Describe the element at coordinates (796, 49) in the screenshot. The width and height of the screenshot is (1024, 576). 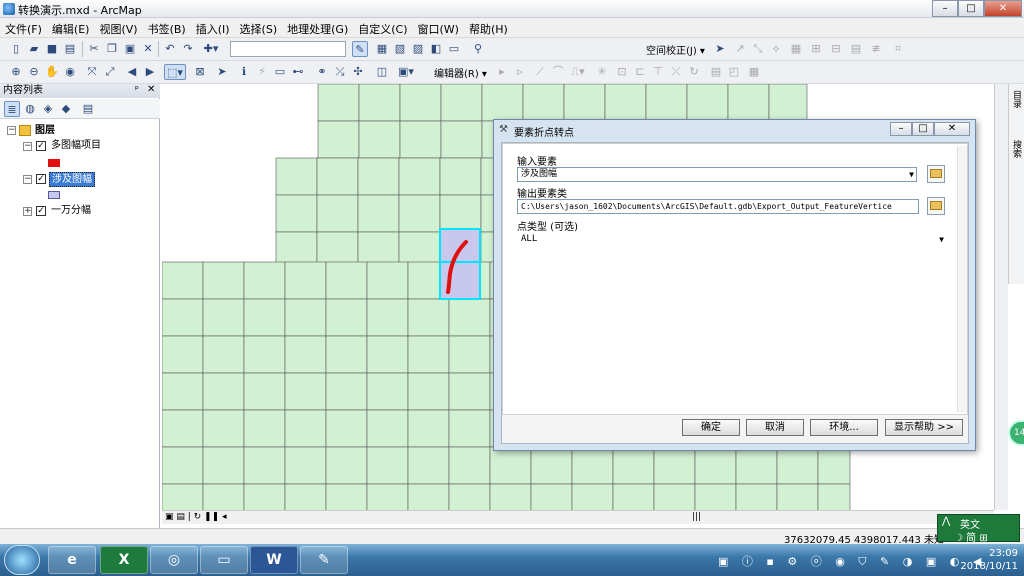
I see `link-table-icon: ▦` at that location.